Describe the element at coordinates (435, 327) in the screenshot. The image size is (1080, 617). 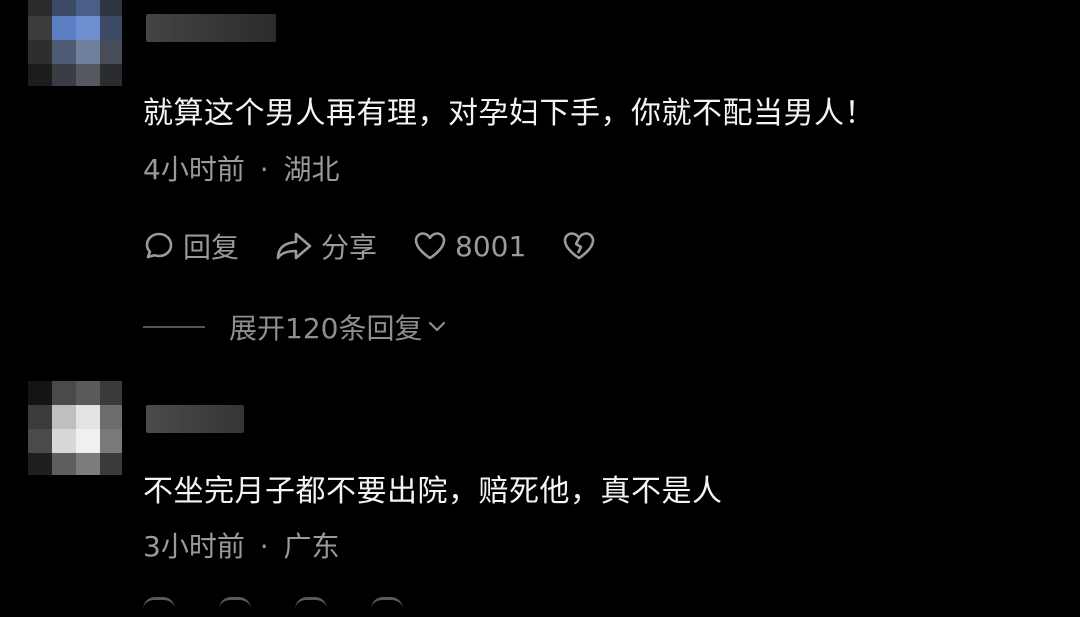
I see `chevron-down-icon` at that location.